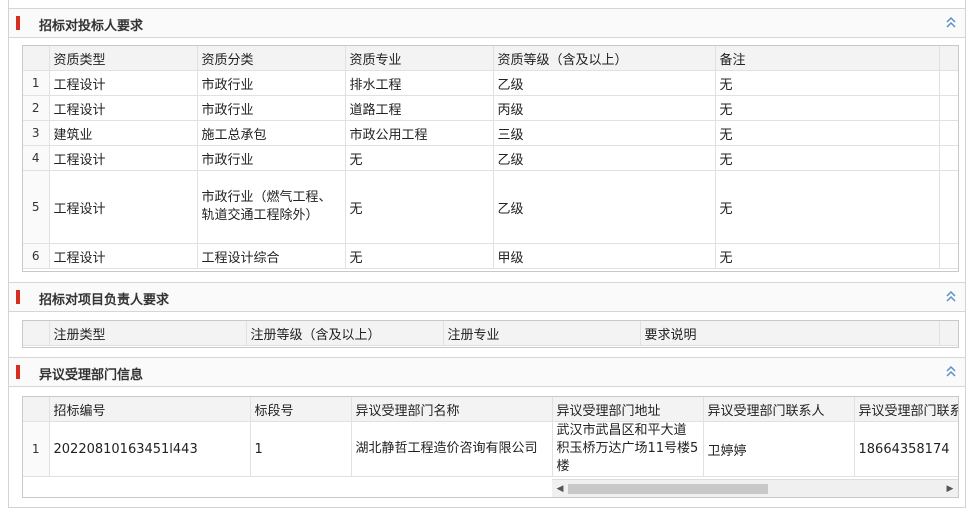 The width and height of the screenshot is (973, 513). Describe the element at coordinates (560, 489) in the screenshot. I see `arrow-left-icon: ◀` at that location.